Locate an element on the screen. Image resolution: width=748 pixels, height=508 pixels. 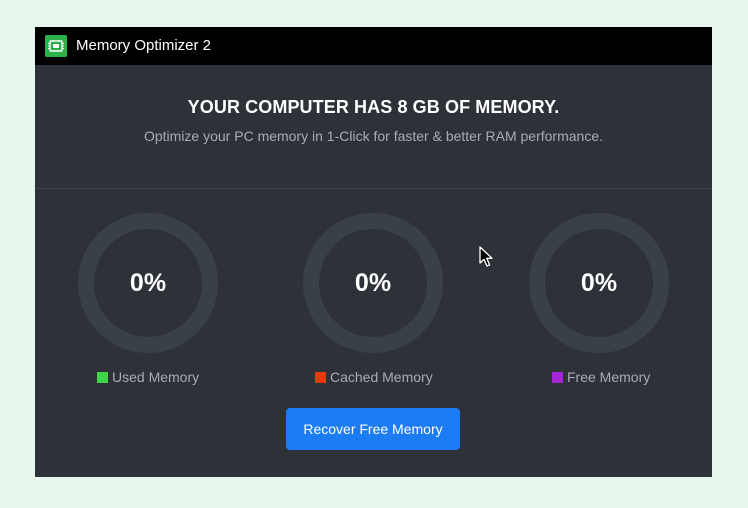
free-memory-swatch is located at coordinates (557, 377).